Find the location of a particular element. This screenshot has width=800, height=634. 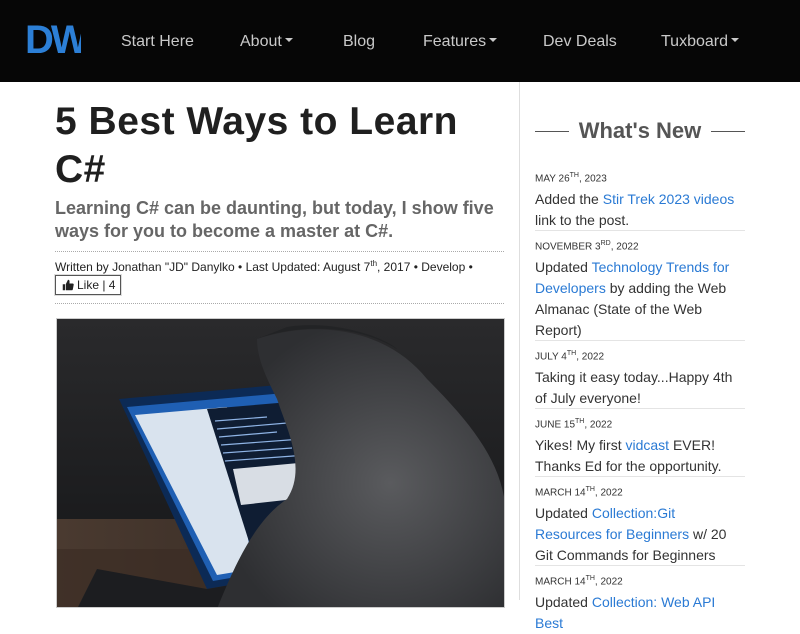

dw-logo: DW is located at coordinates (53, 38).